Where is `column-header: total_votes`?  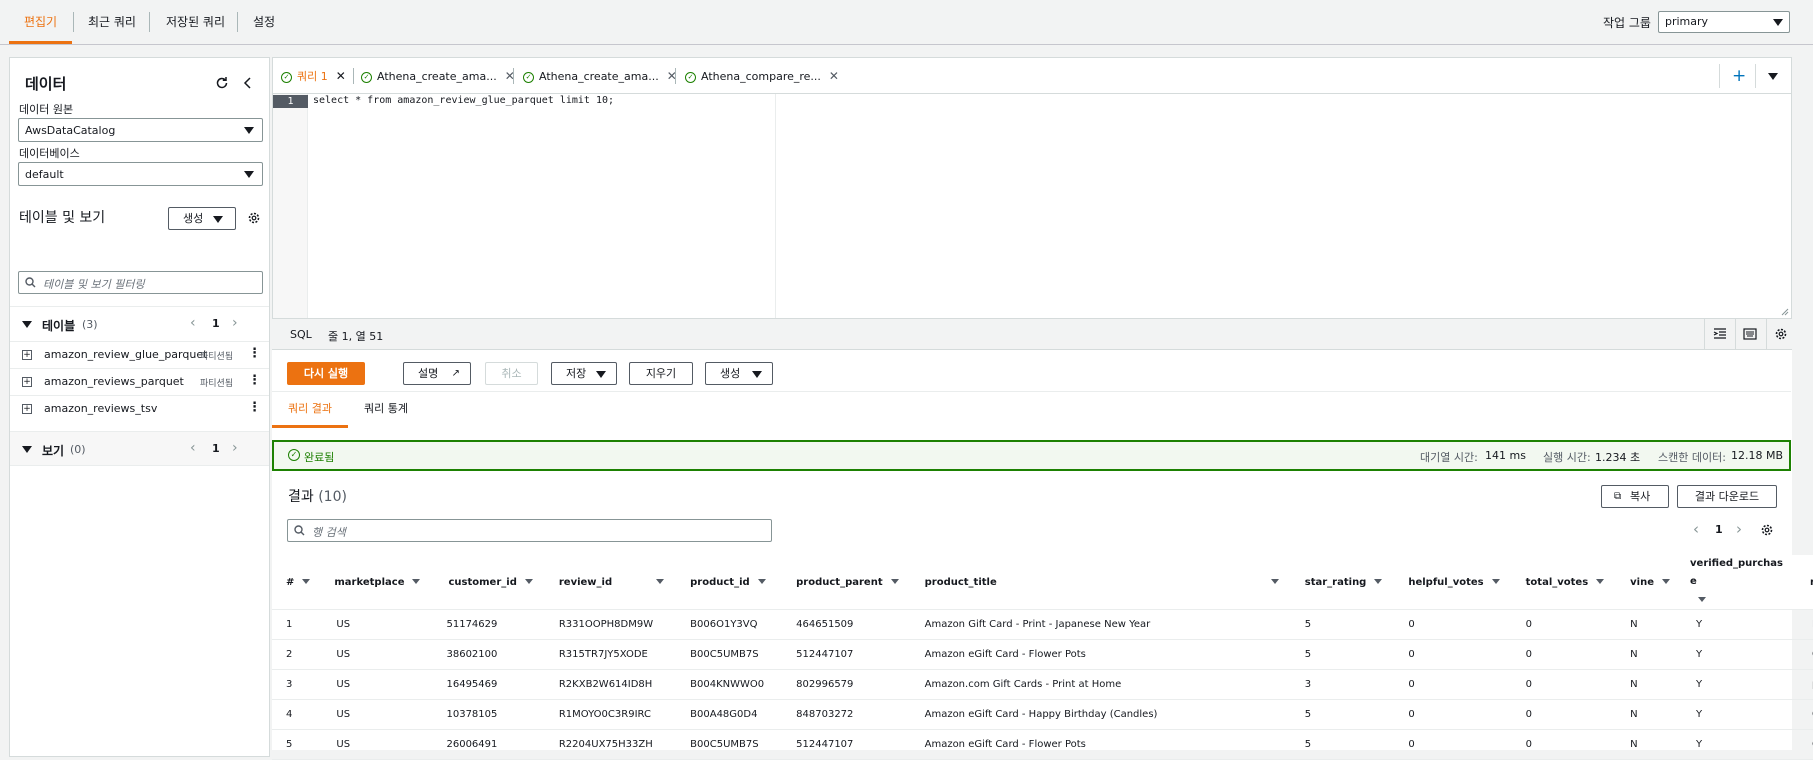 column-header: total_votes is located at coordinates (1562, 582).